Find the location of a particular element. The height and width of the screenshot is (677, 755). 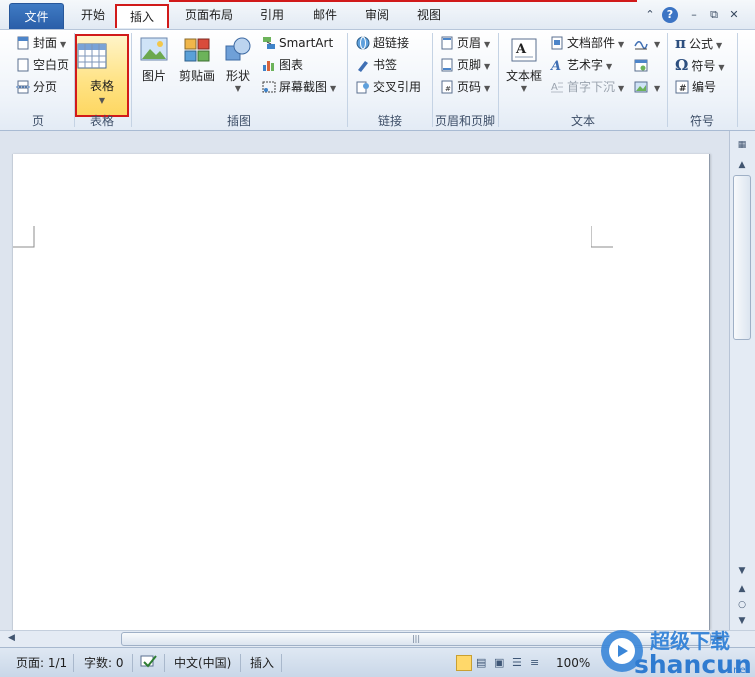

draft-view-icon: ≡ is located at coordinates (534, 663).